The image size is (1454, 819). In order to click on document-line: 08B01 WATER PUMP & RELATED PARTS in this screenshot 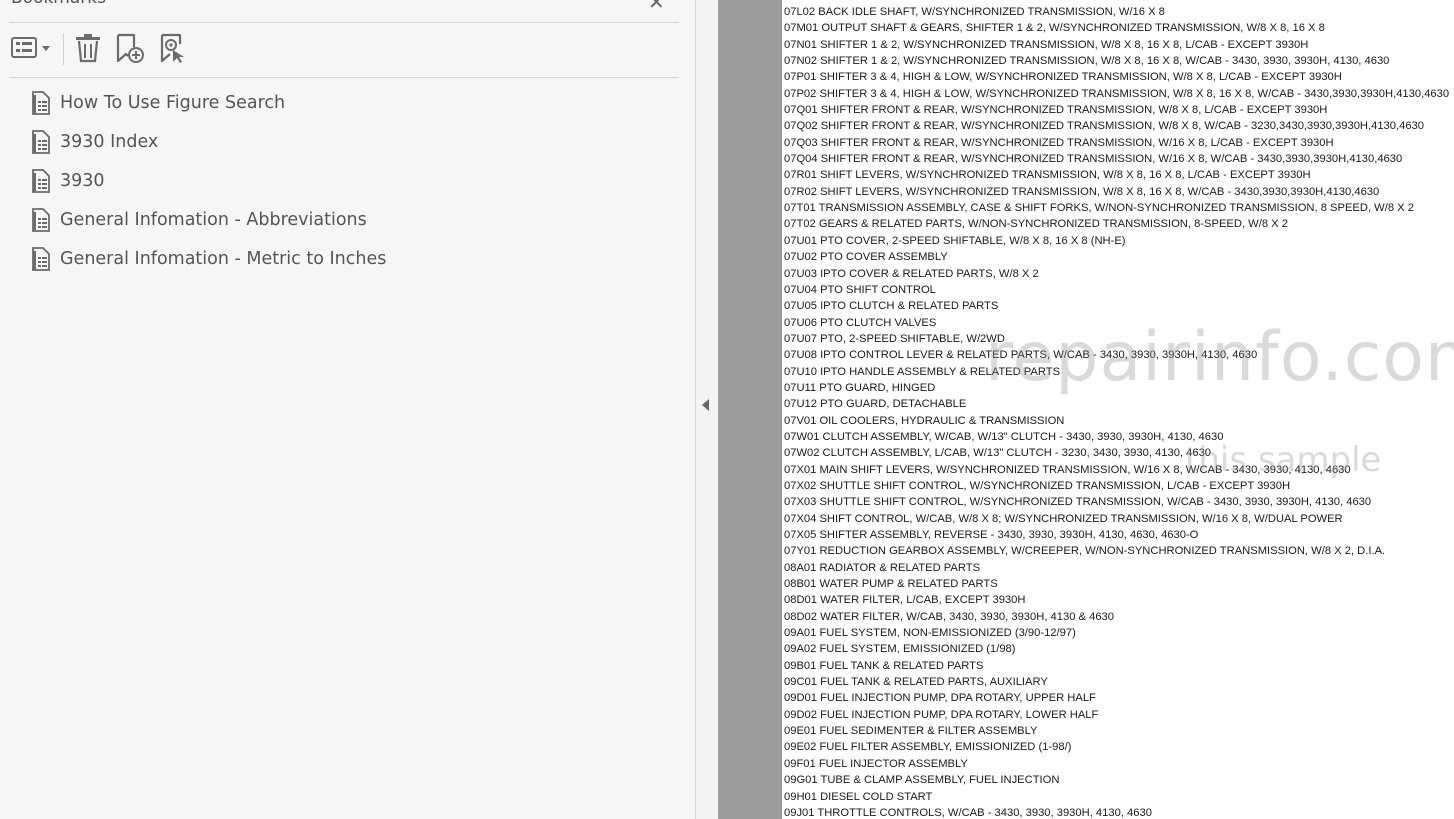, I will do `click(891, 584)`.